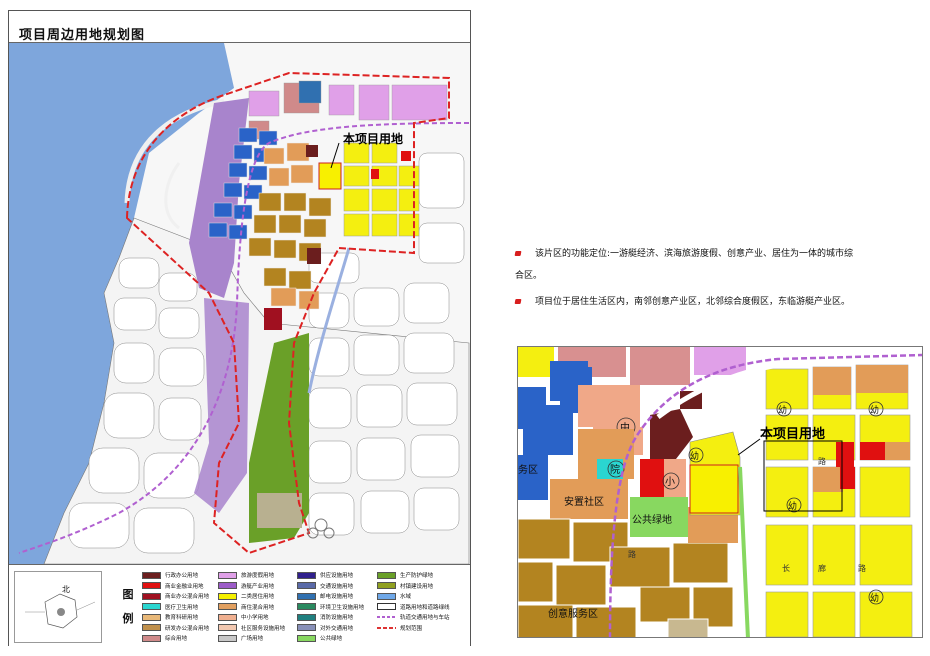 This screenshot has width=930, height=656. What do you see at coordinates (872, 451) in the screenshot?
I see `inset-commerce-east` at bounding box center [872, 451].